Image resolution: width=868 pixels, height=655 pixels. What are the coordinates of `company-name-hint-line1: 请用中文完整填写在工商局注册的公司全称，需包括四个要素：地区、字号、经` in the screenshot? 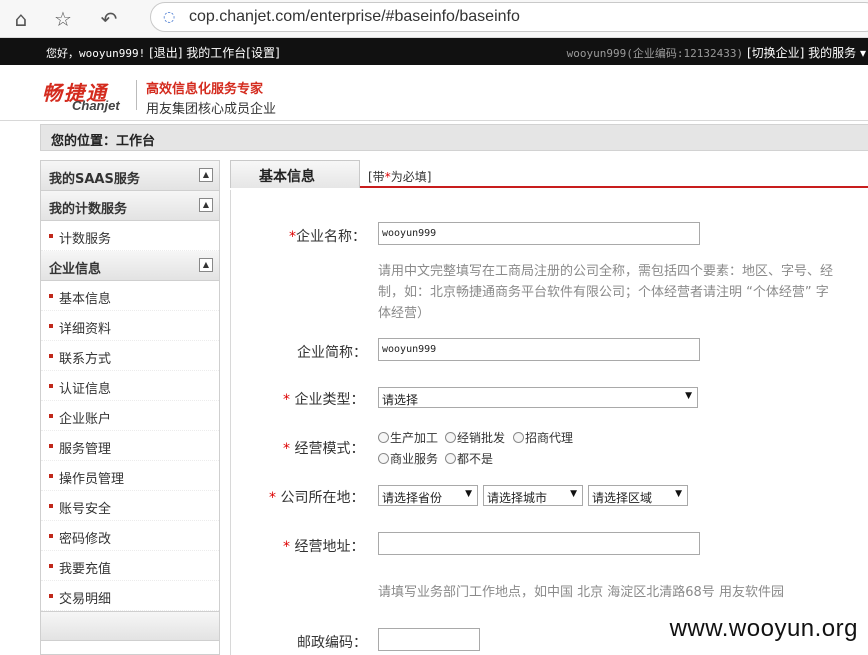 It's located at (606, 271).